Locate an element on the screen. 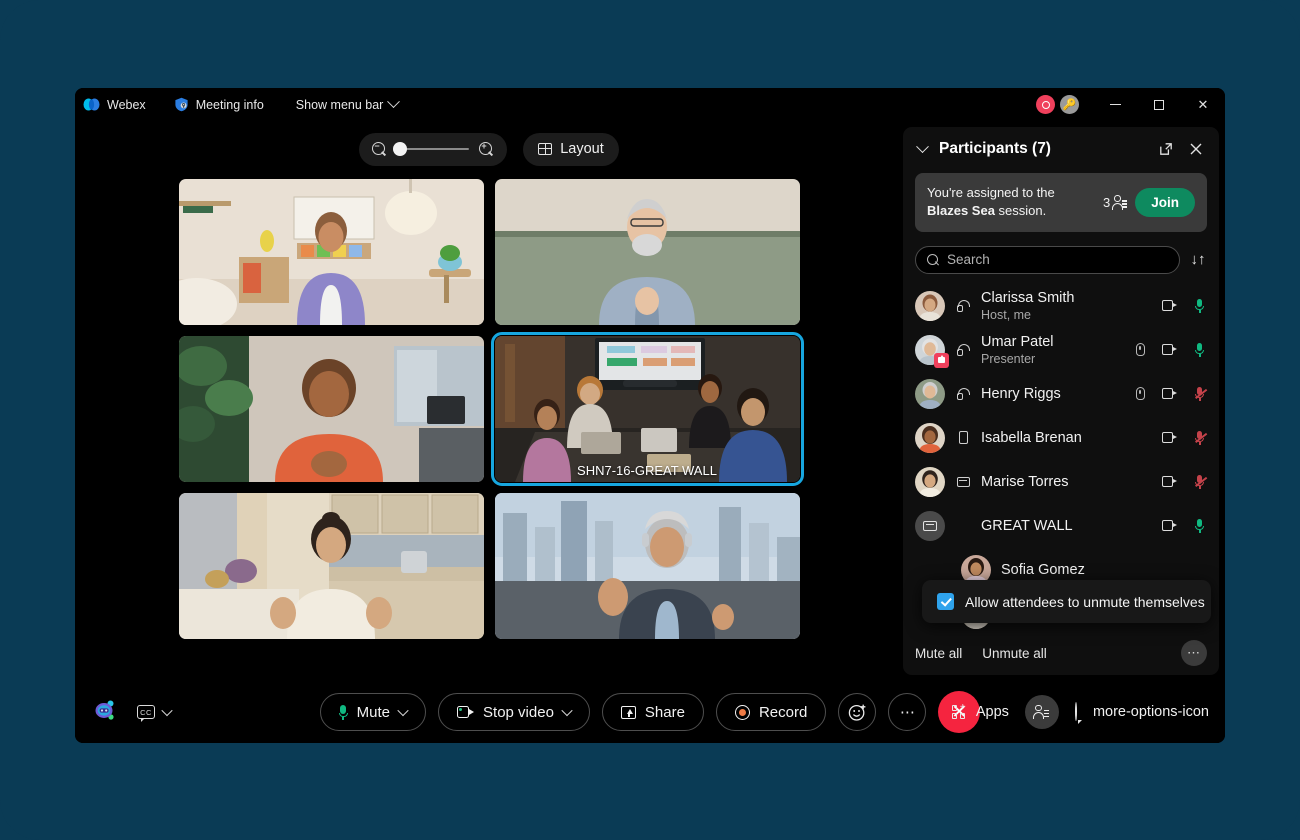 The image size is (1300, 840). maximize-button is located at coordinates (1159, 104).